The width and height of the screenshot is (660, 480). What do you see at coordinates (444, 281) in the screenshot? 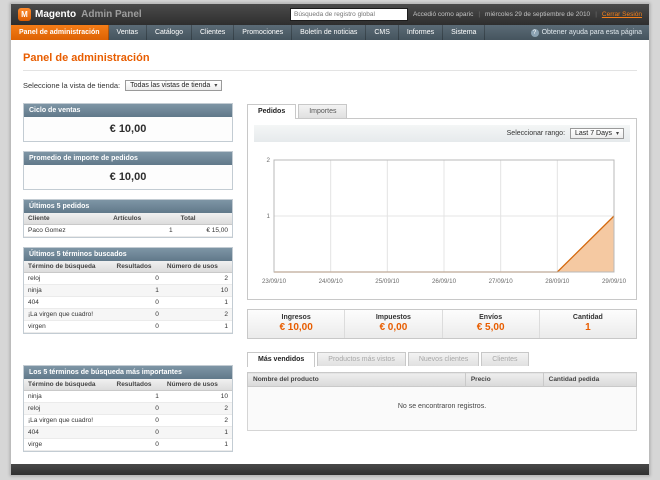
I see `svg-text: 26/09/10` at bounding box center [444, 281].